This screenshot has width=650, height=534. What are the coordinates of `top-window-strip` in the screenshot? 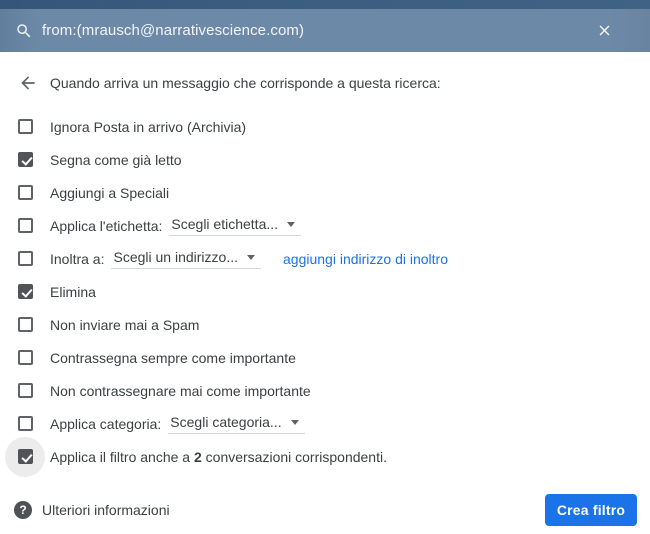 It's located at (325, 4).